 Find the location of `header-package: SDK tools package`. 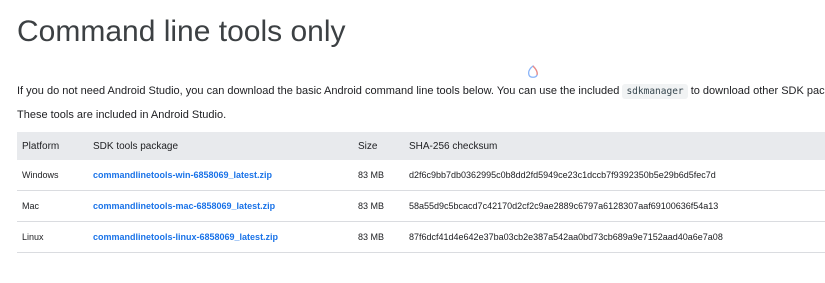

header-package: SDK tools package is located at coordinates (136, 146).